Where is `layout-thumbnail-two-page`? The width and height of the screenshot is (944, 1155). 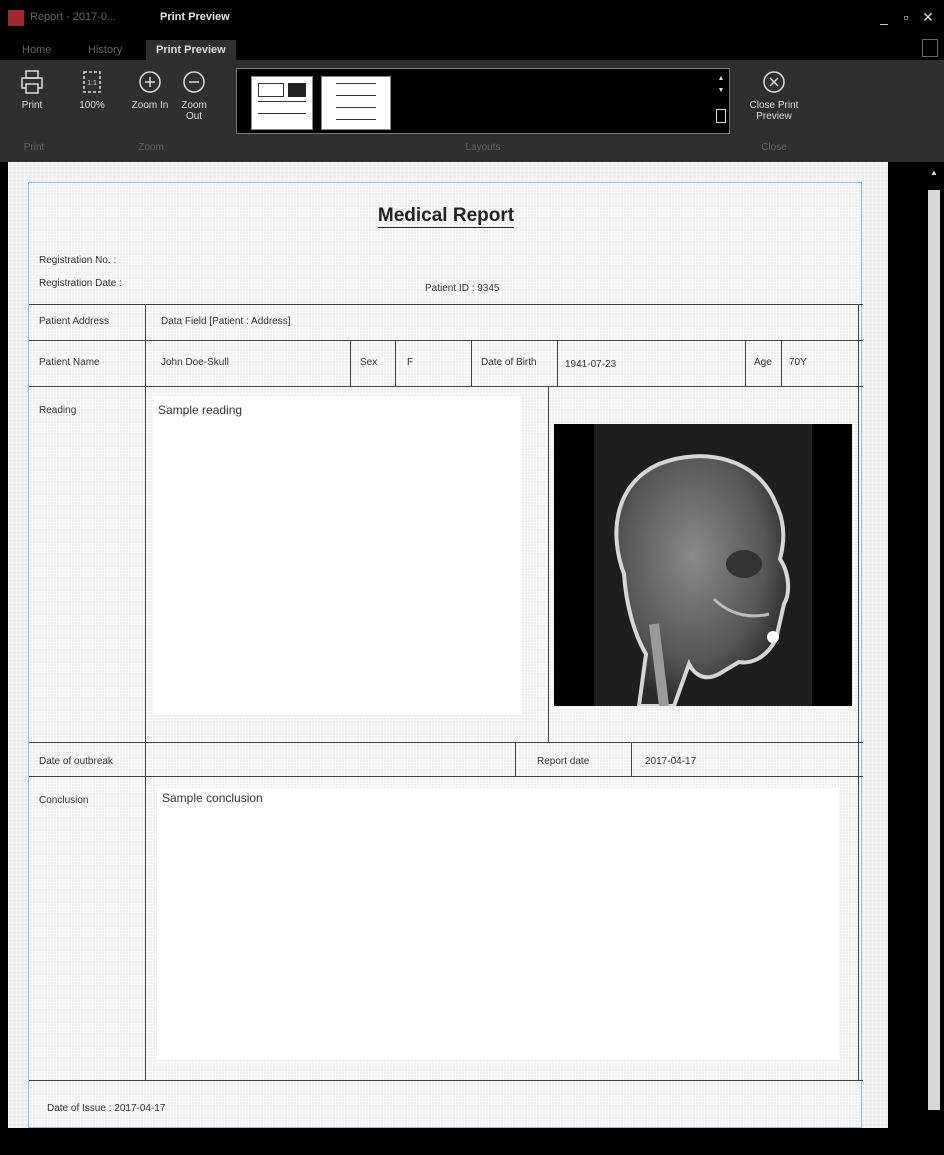 layout-thumbnail-two-page is located at coordinates (356, 103).